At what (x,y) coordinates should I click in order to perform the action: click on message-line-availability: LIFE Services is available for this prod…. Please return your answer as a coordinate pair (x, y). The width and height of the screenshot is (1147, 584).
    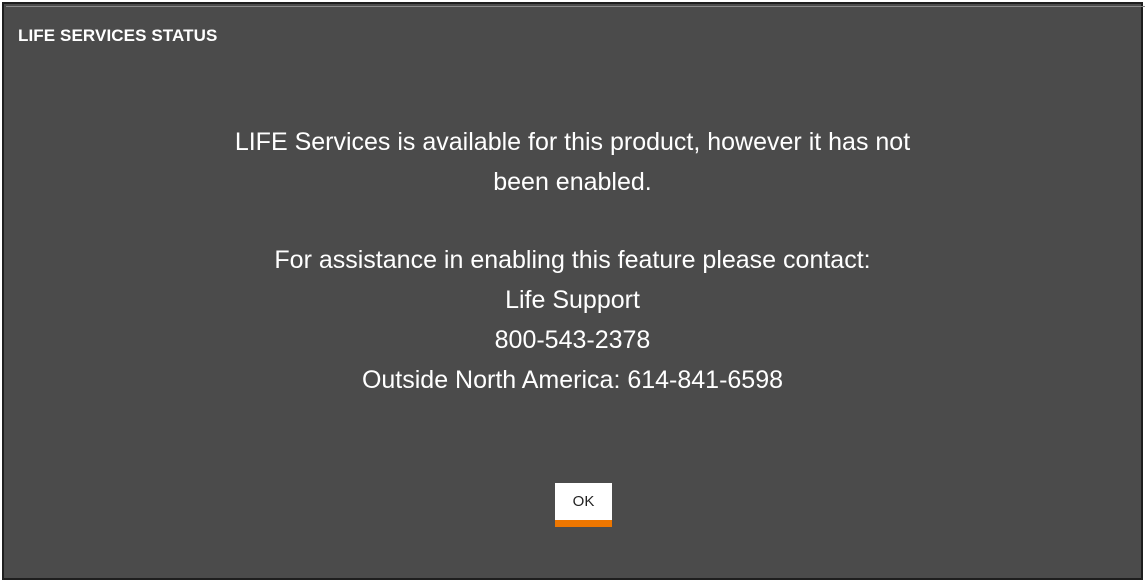
    Looking at the image, I should click on (572, 142).